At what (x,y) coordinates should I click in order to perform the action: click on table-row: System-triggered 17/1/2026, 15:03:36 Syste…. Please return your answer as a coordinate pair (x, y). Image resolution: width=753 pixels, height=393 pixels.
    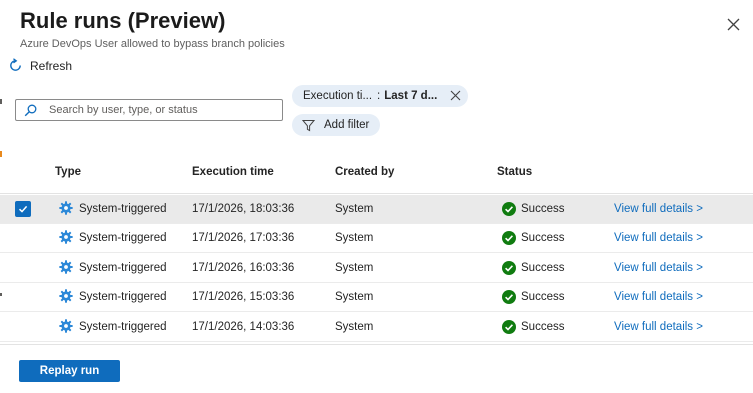
    Looking at the image, I should click on (376, 298).